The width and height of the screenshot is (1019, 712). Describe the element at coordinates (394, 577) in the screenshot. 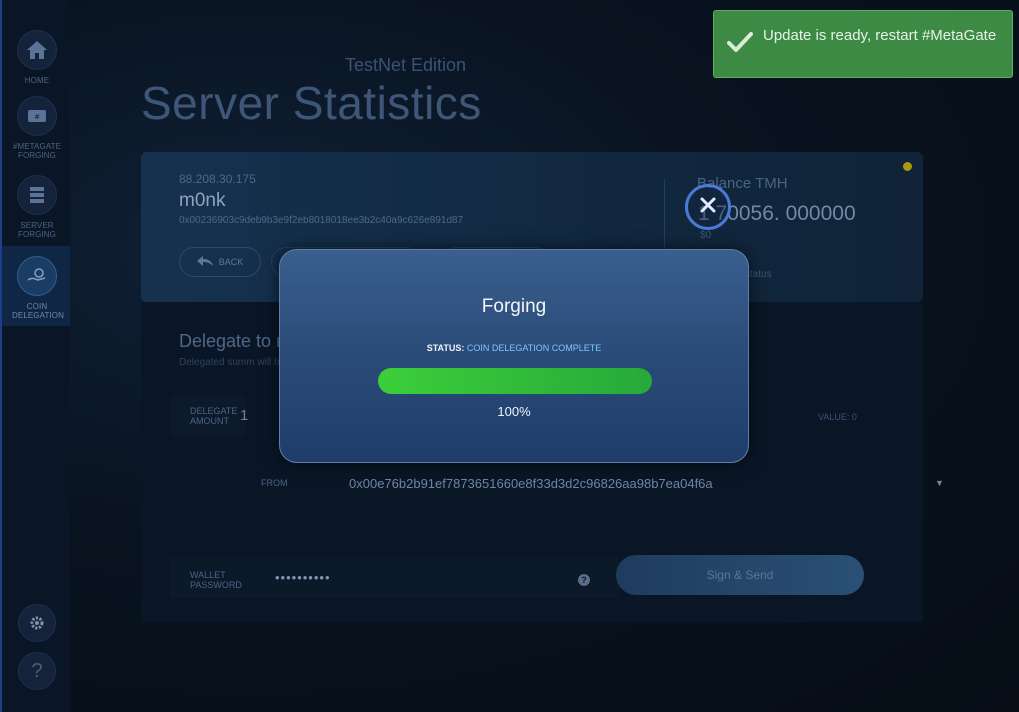

I see `password-field-box: WALLET PASSWORD` at that location.